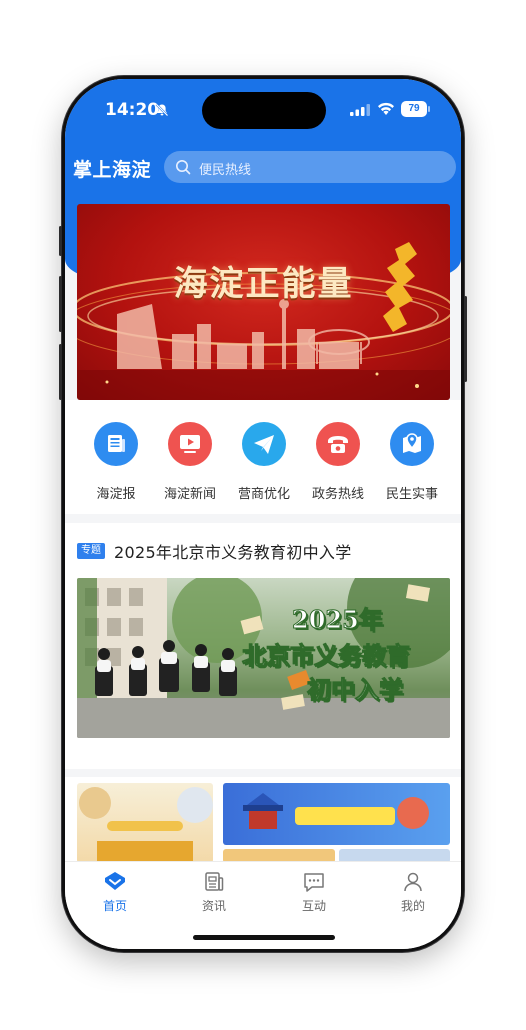 Image resolution: width=526 pixels, height=1030 pixels. Describe the element at coordinates (115, 881) in the screenshot. I see `home-icon` at that location.